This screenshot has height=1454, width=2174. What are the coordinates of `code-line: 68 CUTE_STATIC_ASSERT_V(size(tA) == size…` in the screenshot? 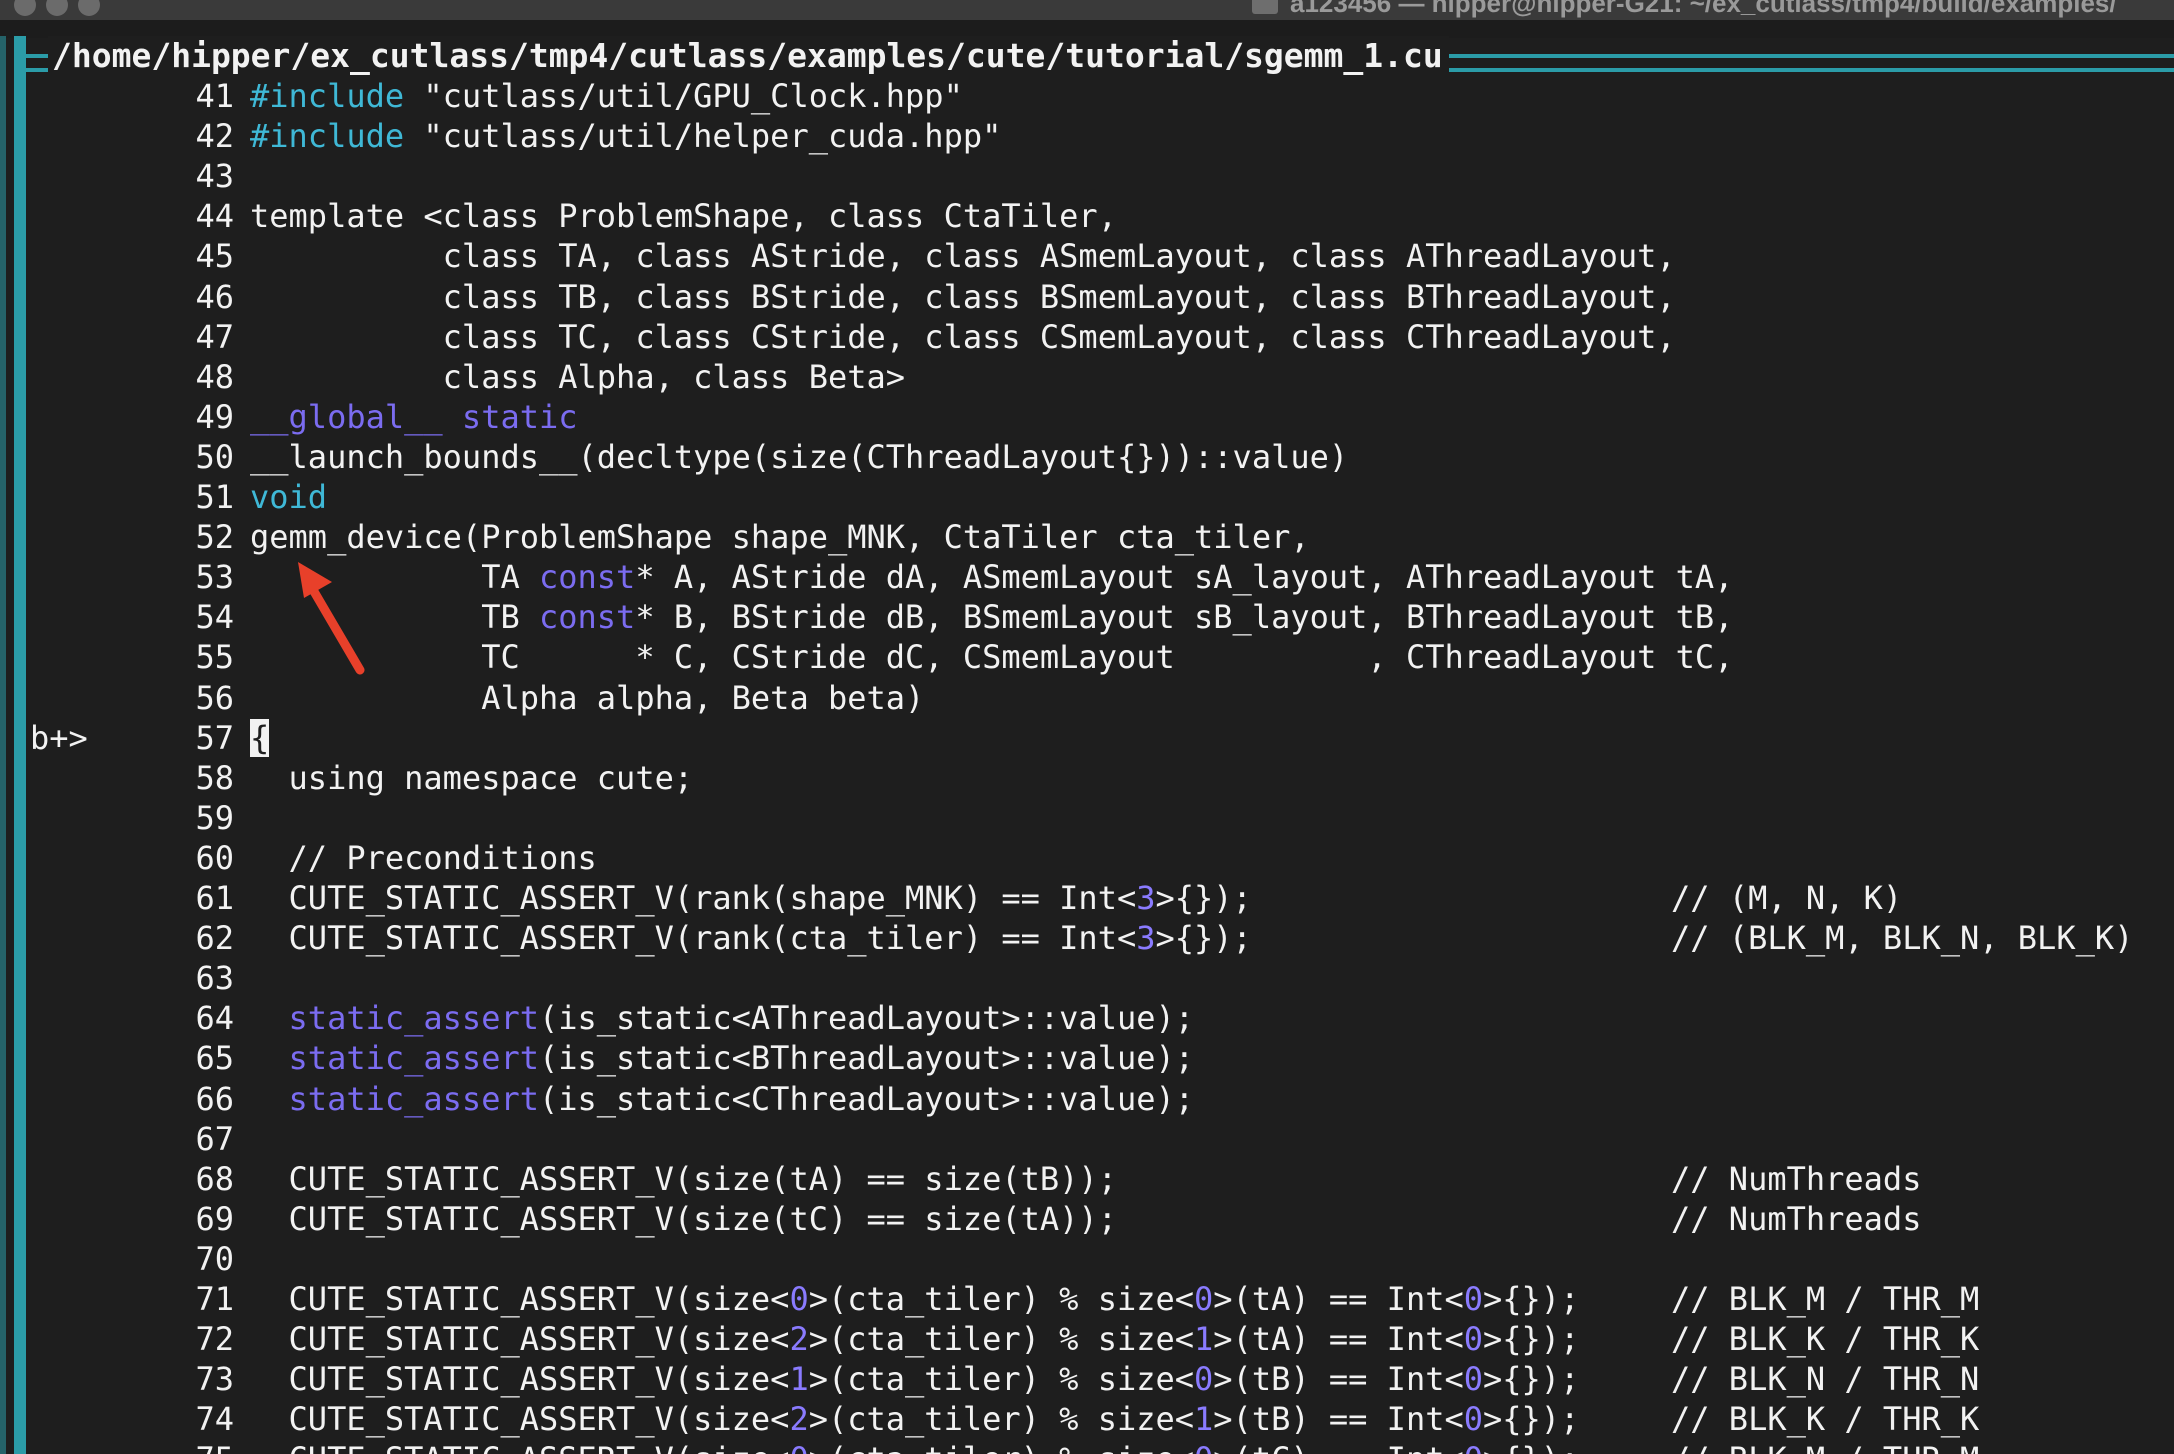 It's located at (1100, 1179).